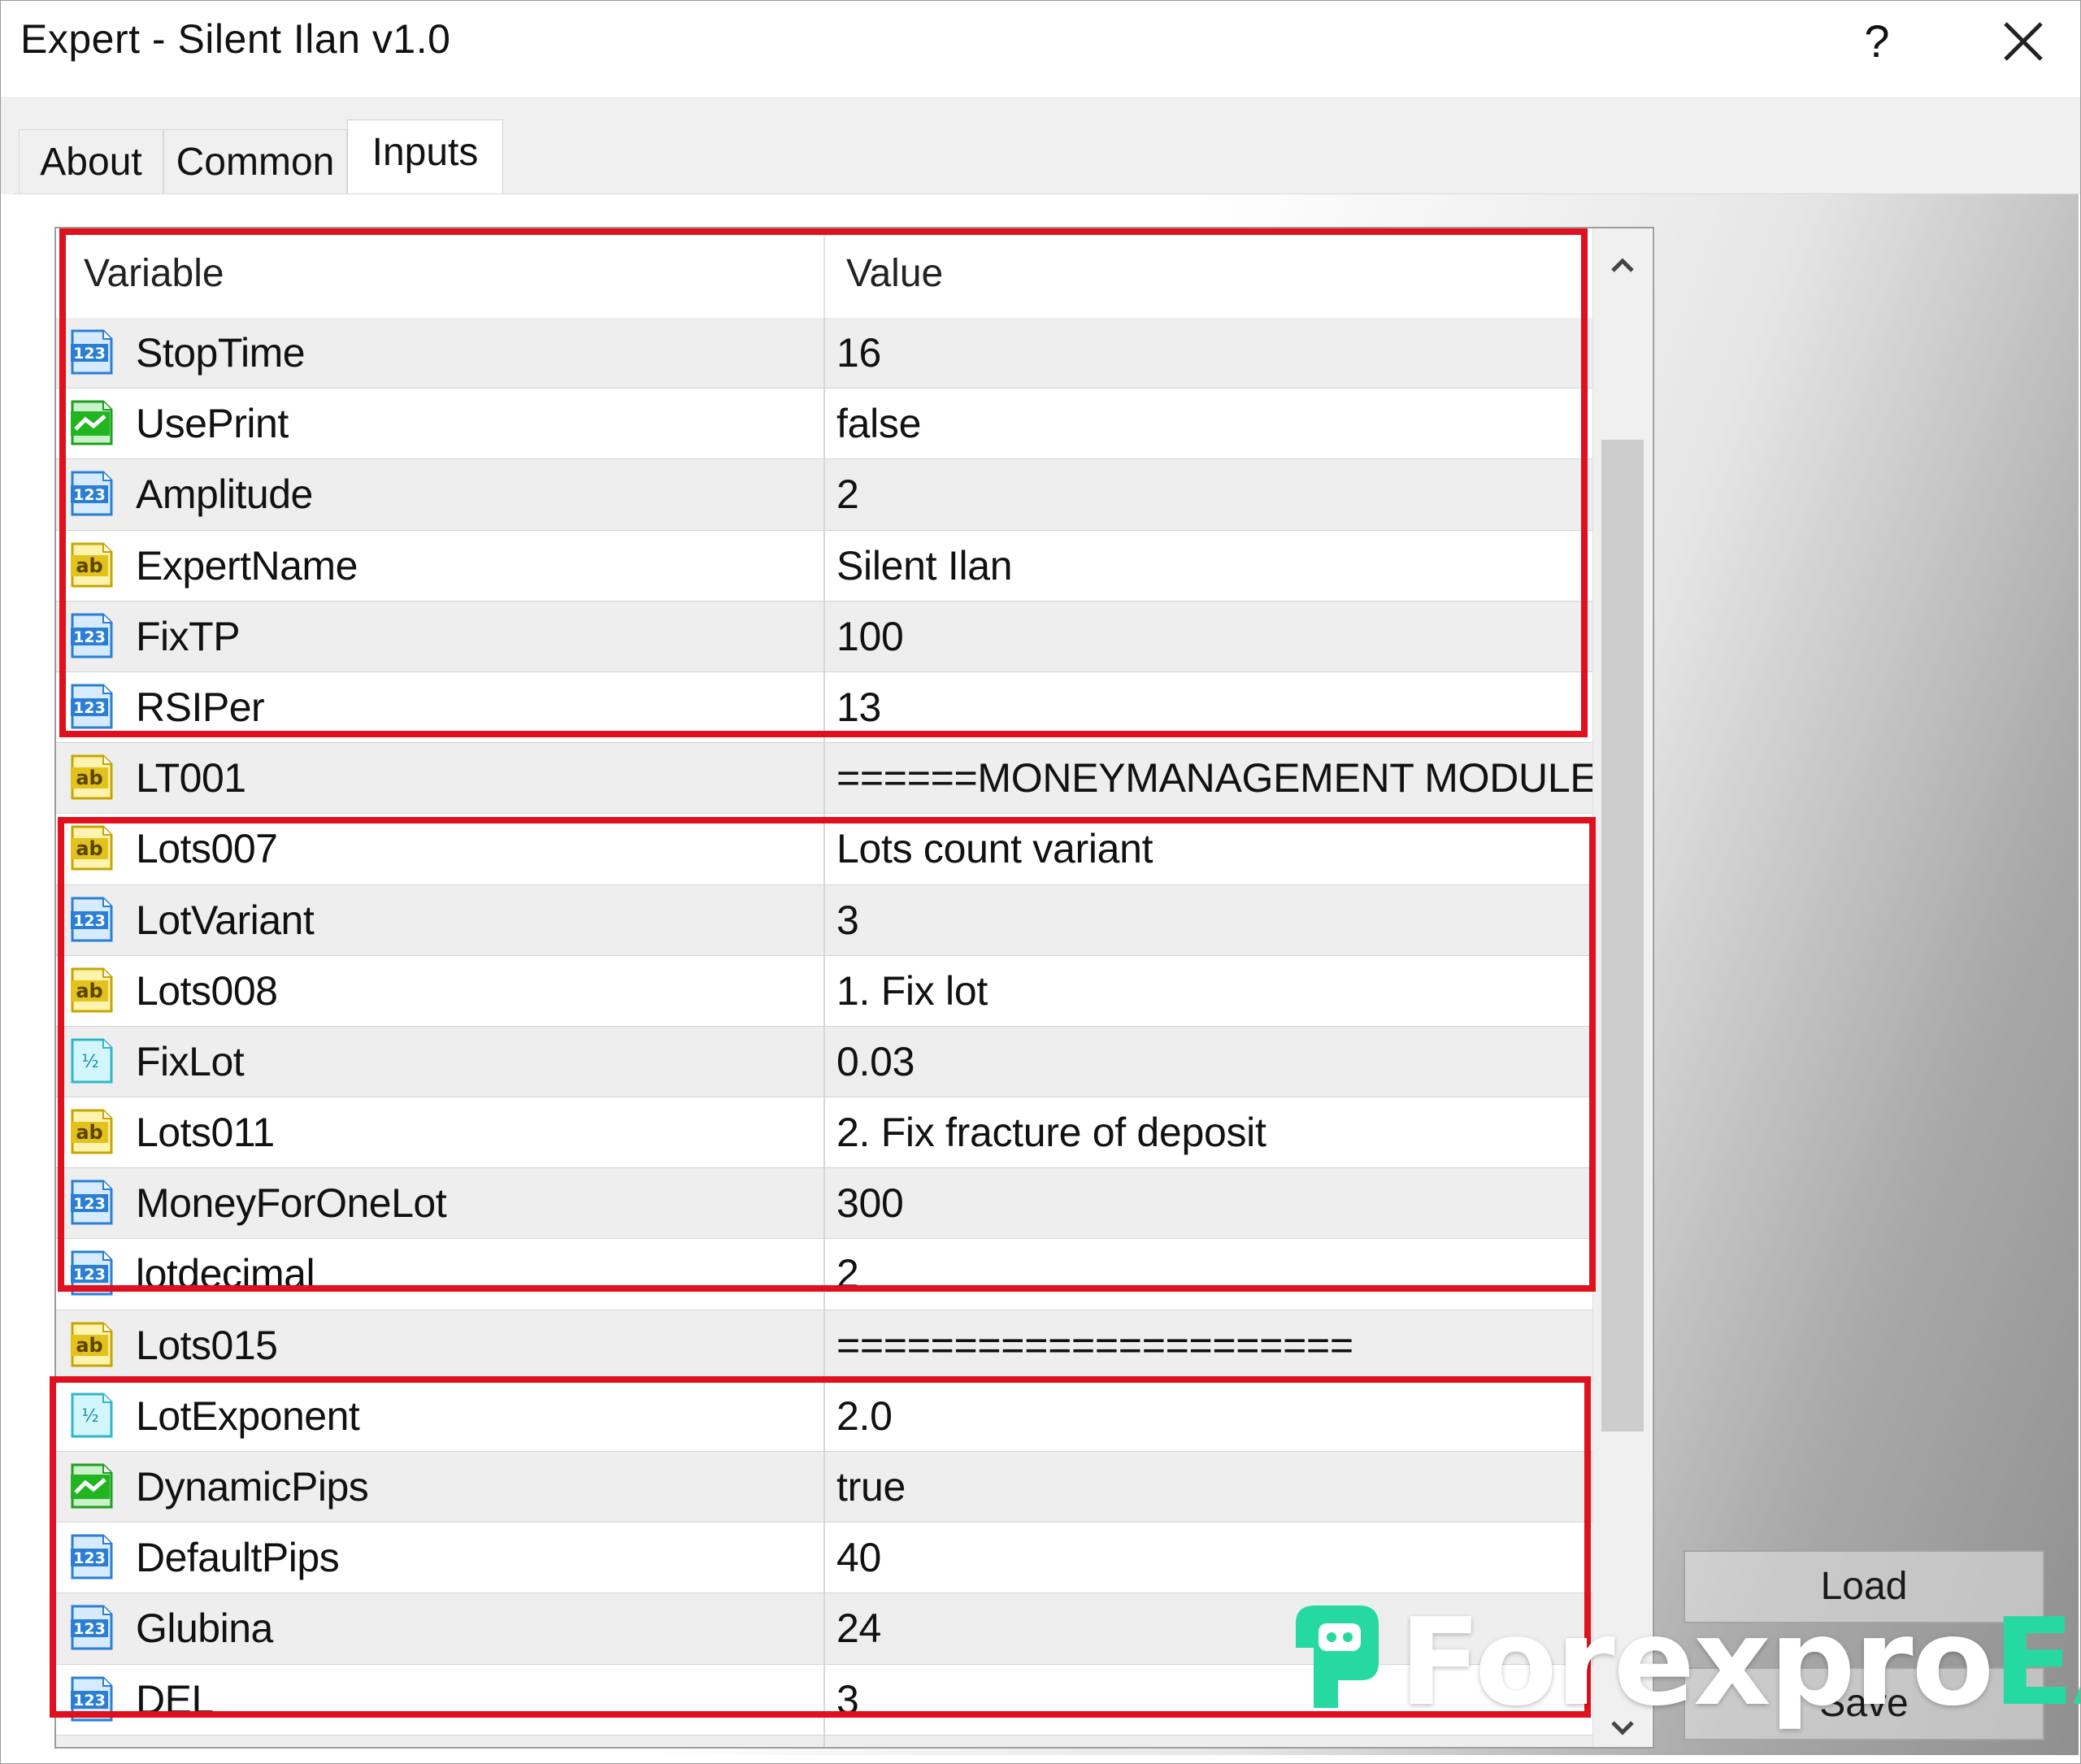 This screenshot has width=2081, height=1764. I want to click on table-row-partial, so click(824, 1741).